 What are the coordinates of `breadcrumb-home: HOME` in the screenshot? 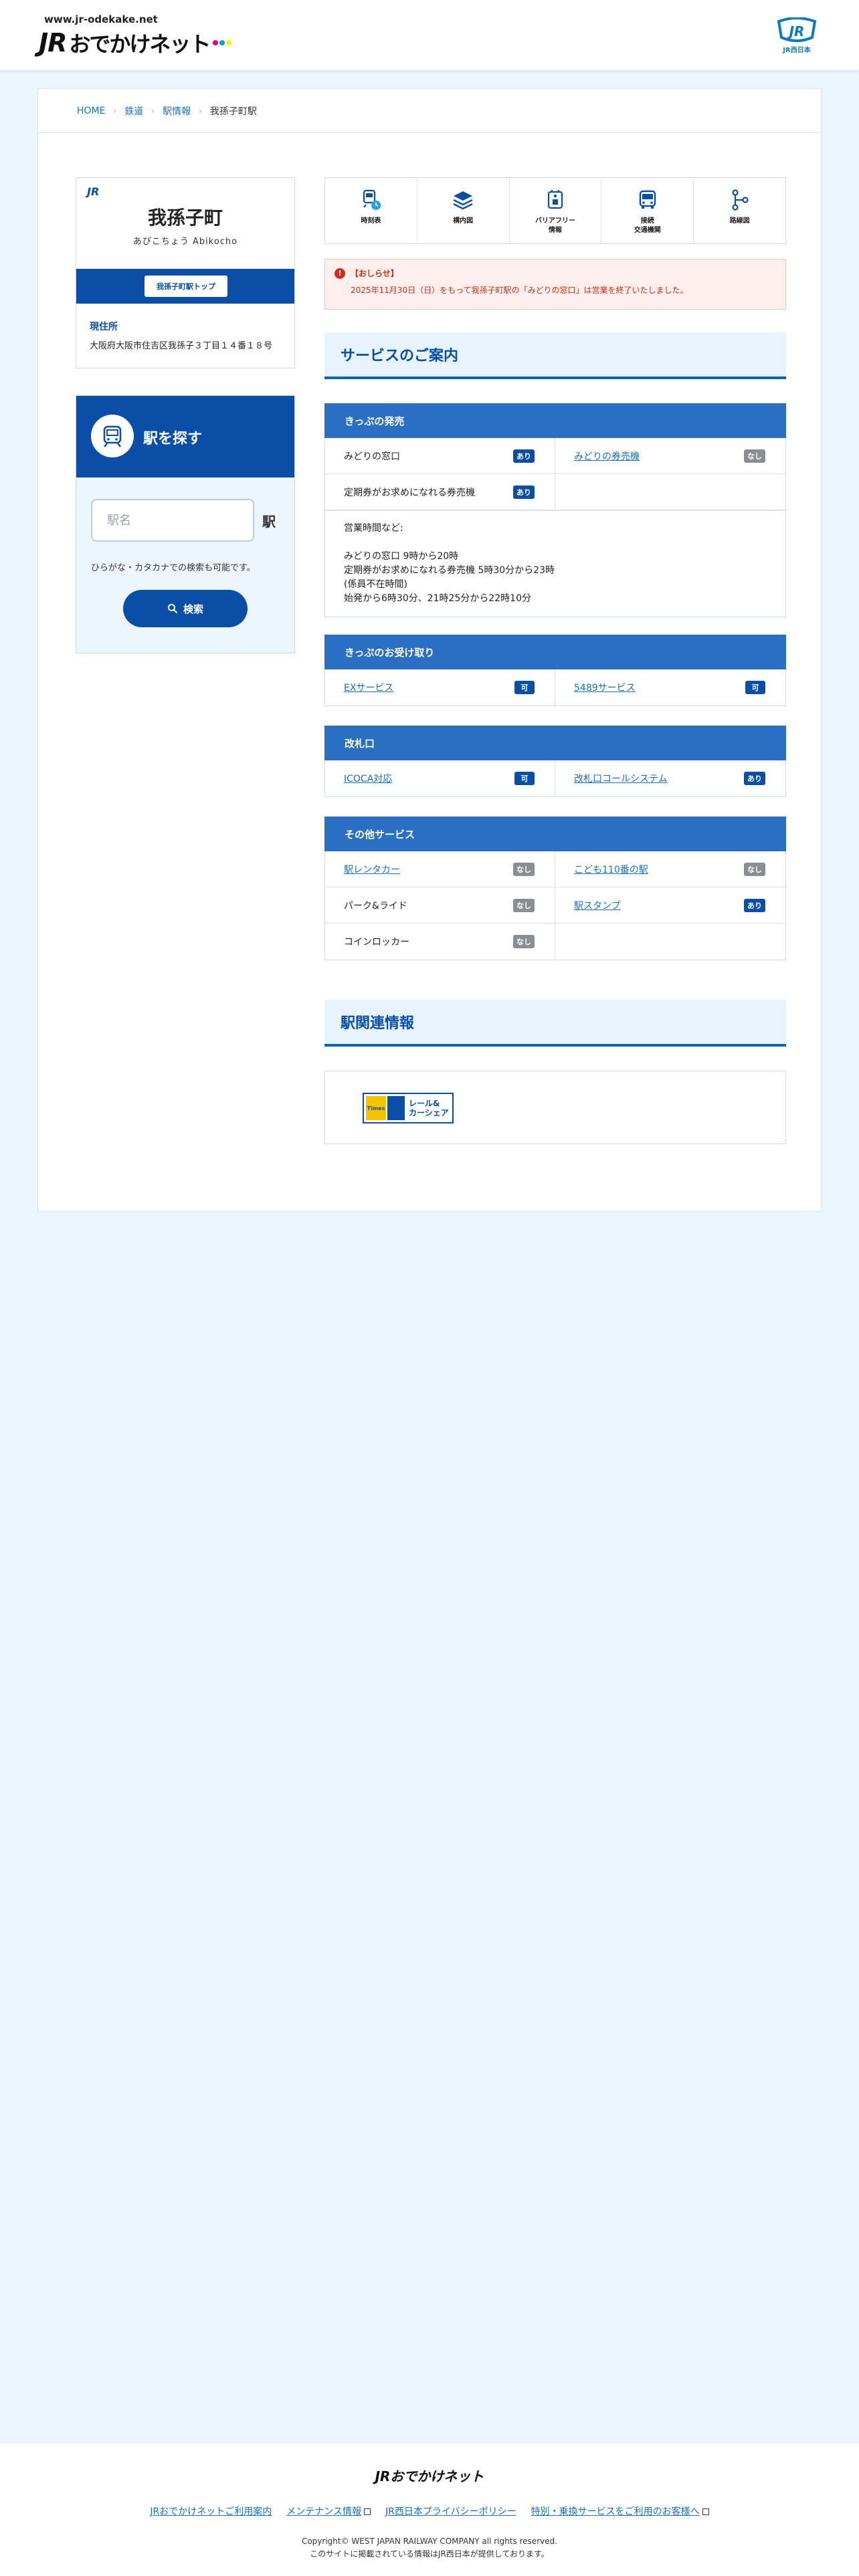 It's located at (91, 111).